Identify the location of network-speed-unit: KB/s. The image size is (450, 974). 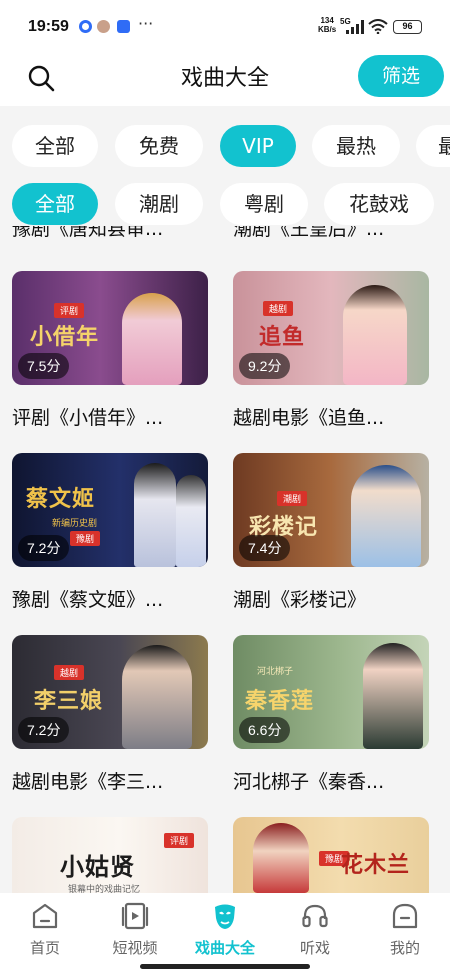
(327, 29).